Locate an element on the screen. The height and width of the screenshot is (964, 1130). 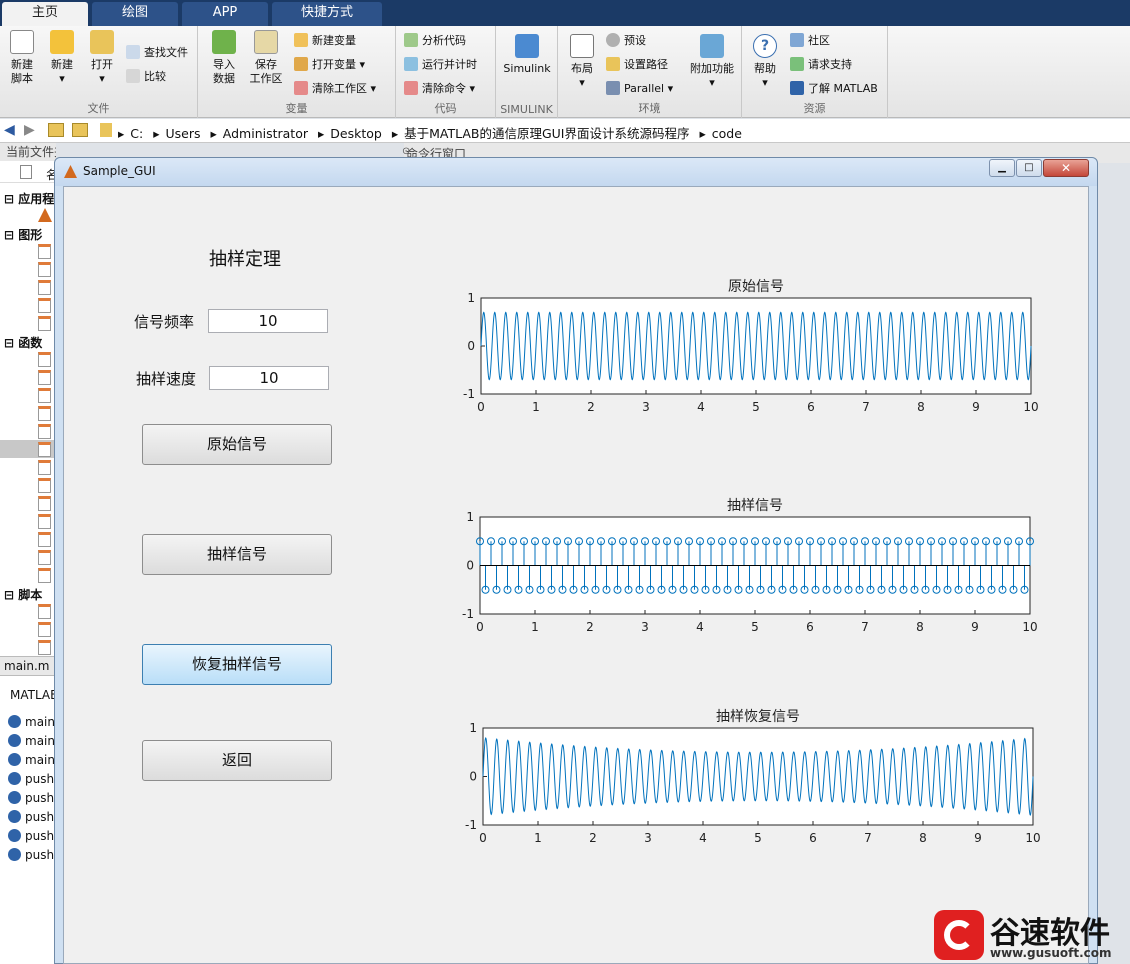
tab-apps: APP is located at coordinates (225, 14).